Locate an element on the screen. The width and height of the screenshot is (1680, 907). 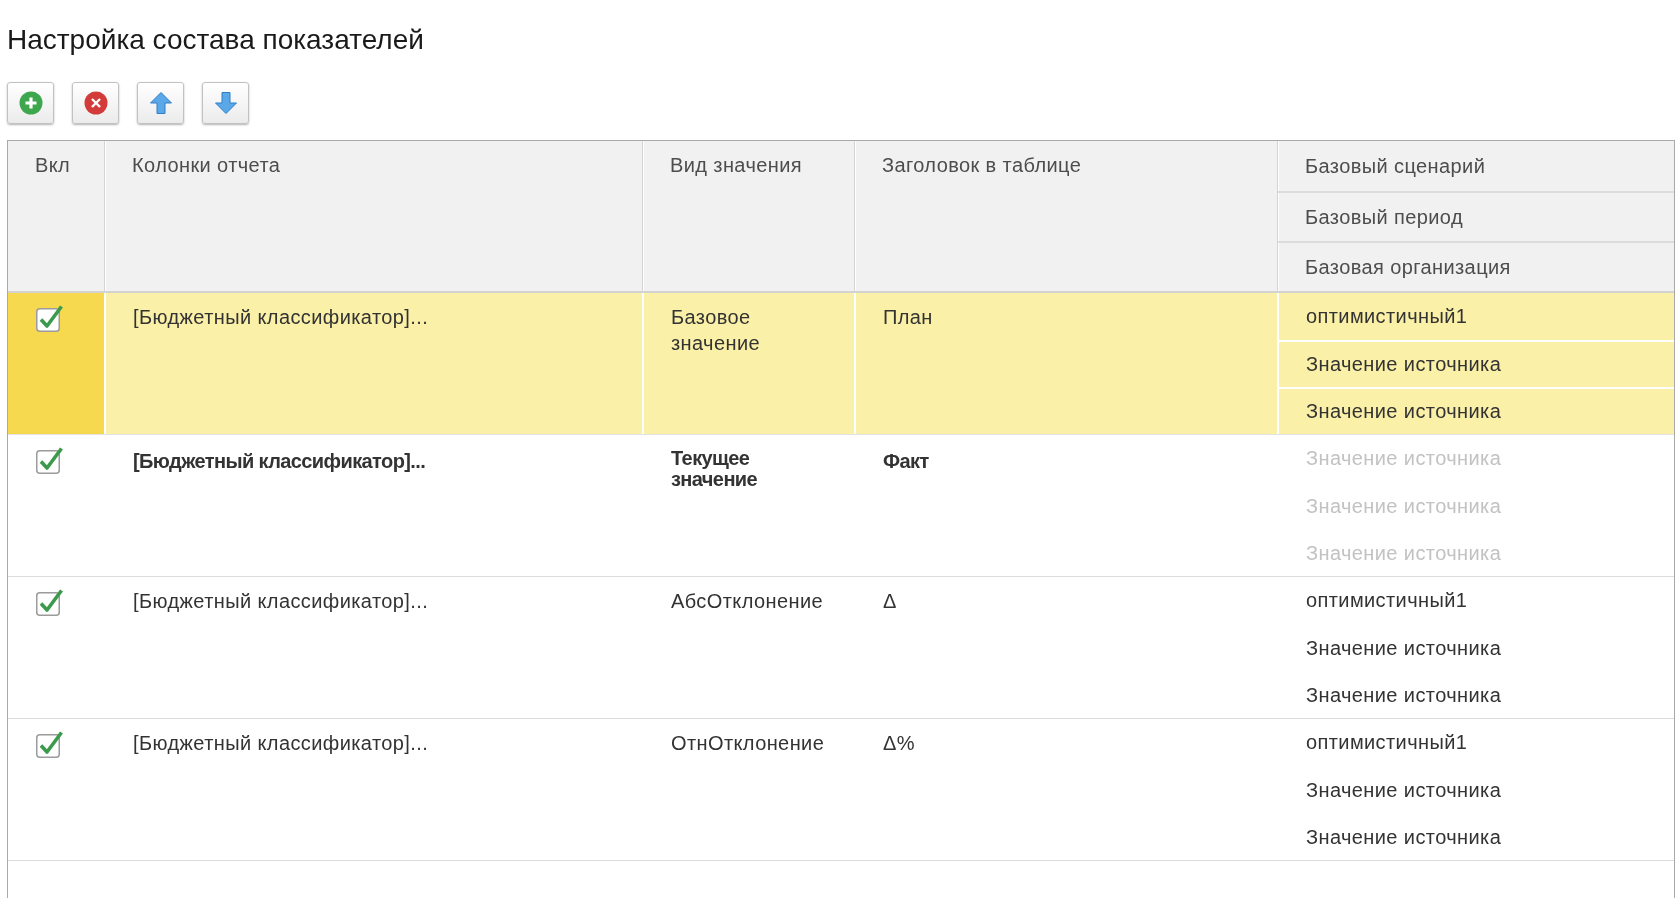
cross-icon is located at coordinates (95, 103).